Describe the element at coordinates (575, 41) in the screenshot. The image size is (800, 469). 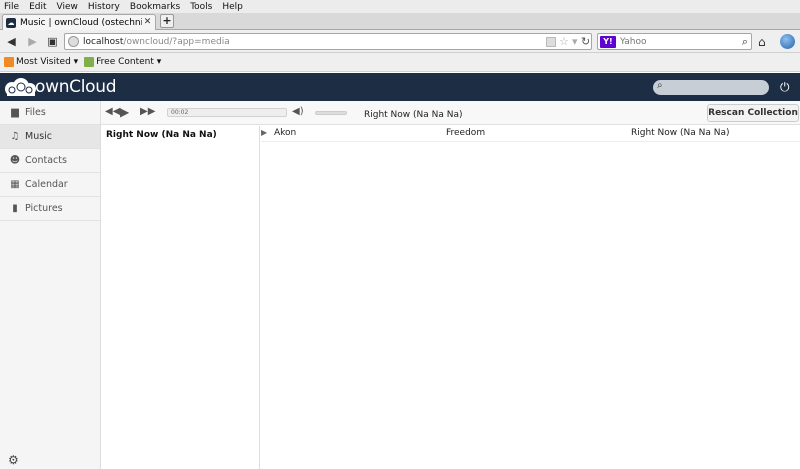
I see `dropdown-arrow-icon: ▾` at that location.